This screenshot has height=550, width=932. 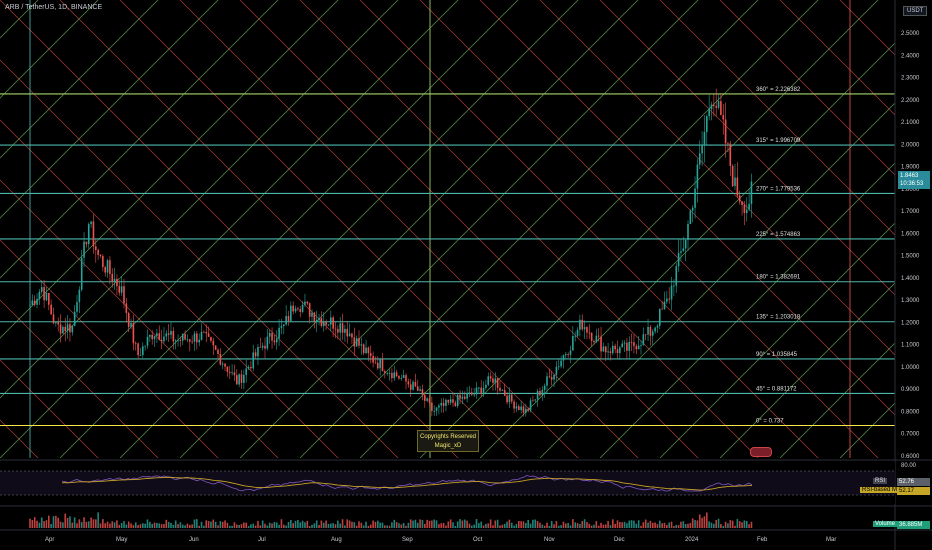 What do you see at coordinates (54, 7) in the screenshot?
I see `chart-title: ARB / TetherUS, 1D, BINANCE` at bounding box center [54, 7].